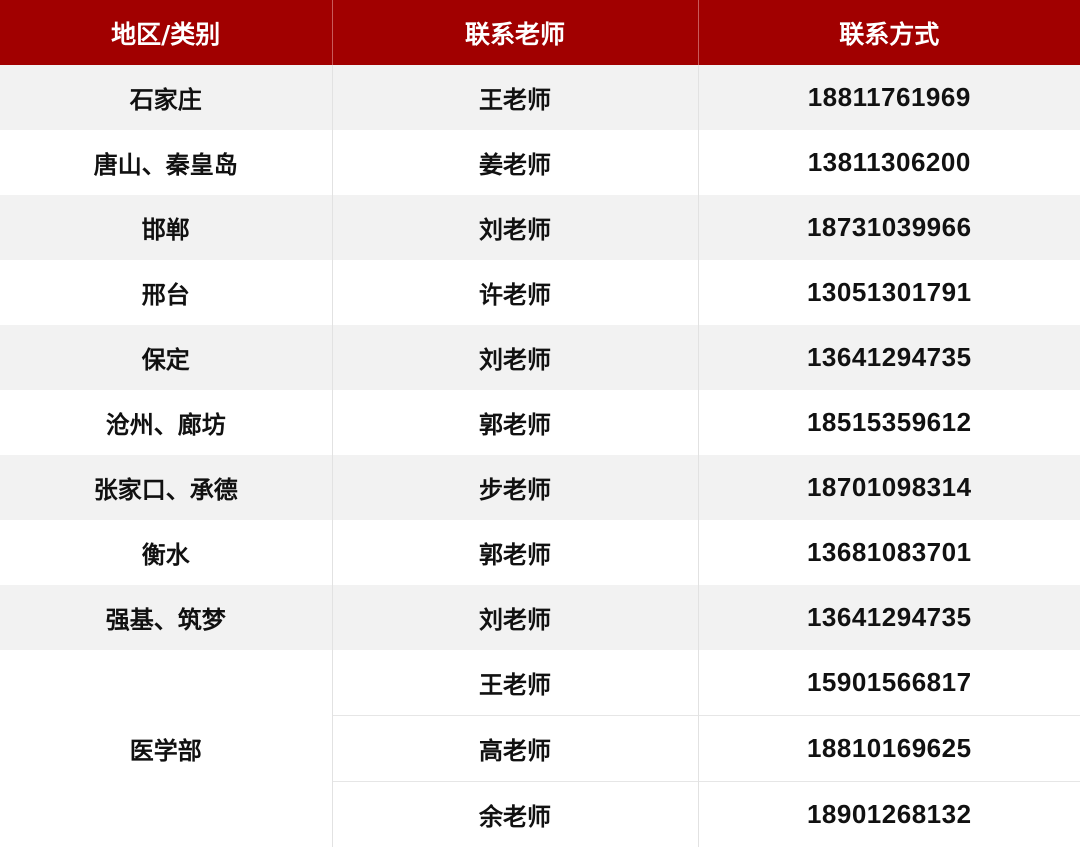 The image size is (1080, 847). Describe the element at coordinates (514, 748) in the screenshot. I see `teacher-cell: 高老师` at that location.